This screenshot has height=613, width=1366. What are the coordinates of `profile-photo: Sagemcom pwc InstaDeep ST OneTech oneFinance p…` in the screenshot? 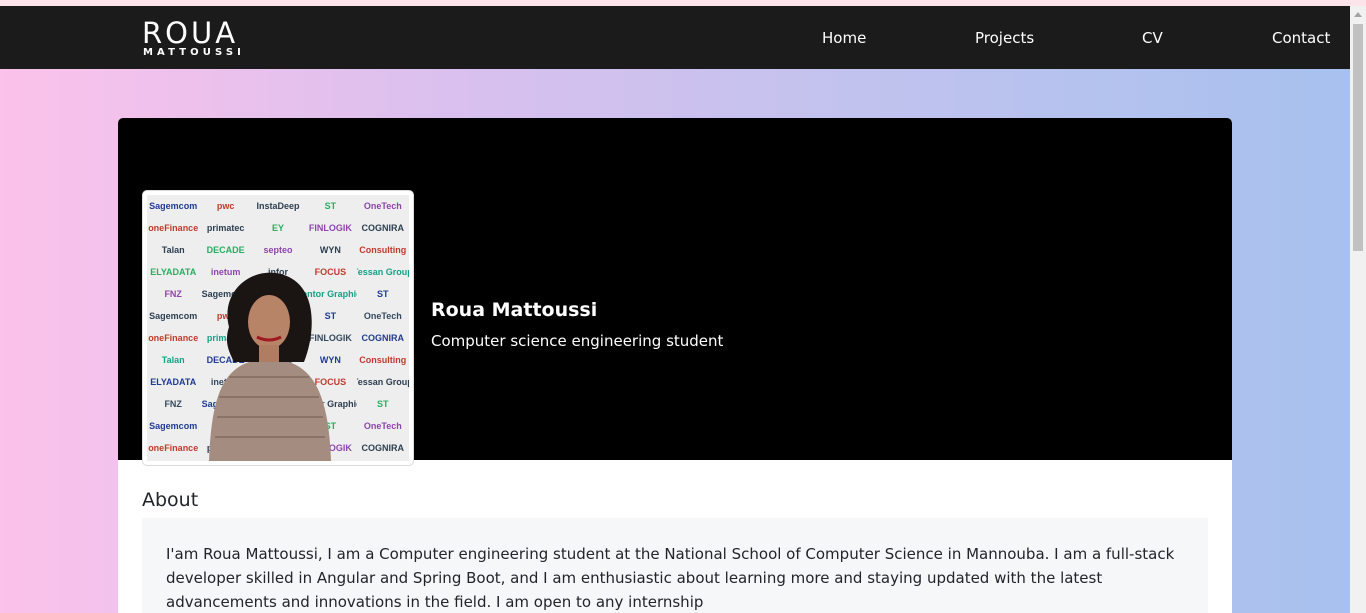 It's located at (278, 328).